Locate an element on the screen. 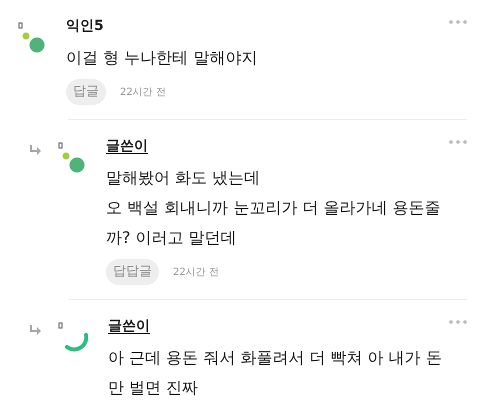 This screenshot has height=414, width=480. comment-text: 오 백설 회내니까 눈꼬리가 더 올라가네 용돈줄 is located at coordinates (274, 208).